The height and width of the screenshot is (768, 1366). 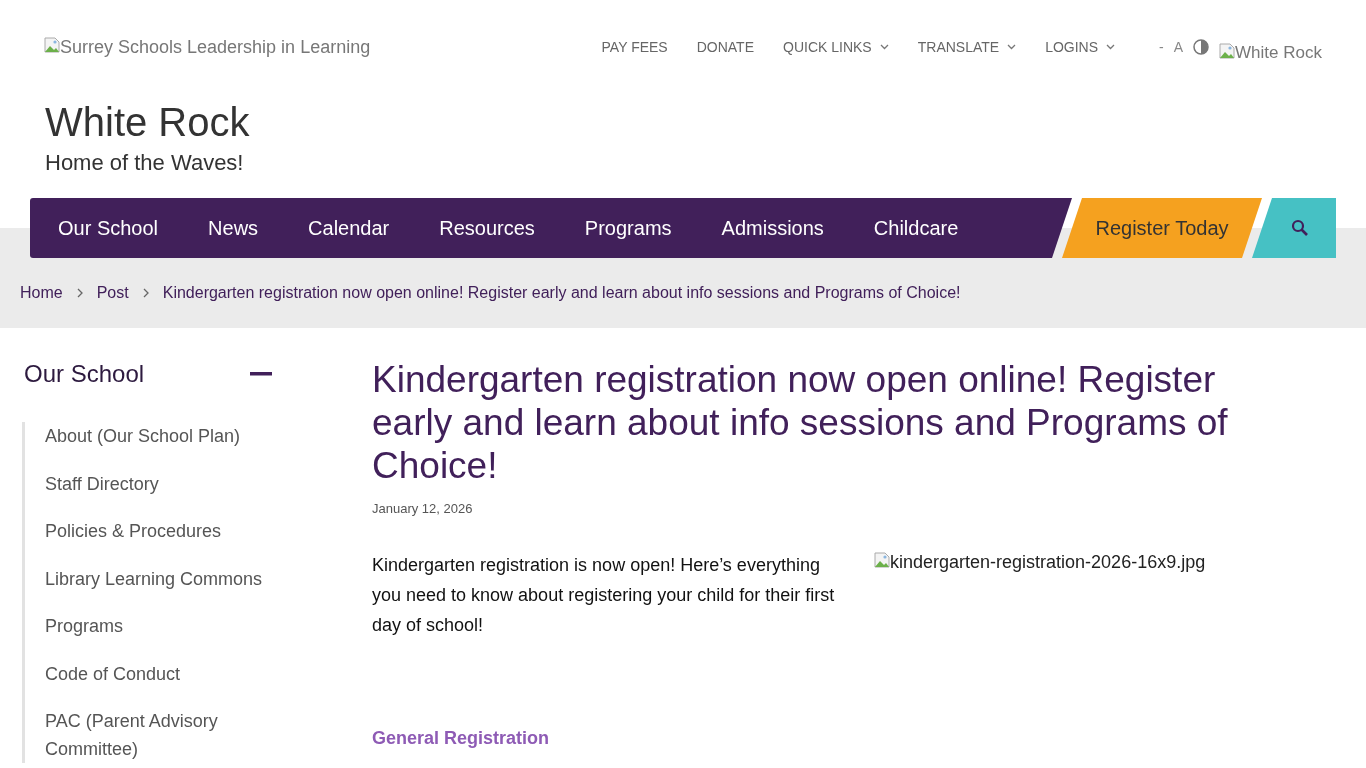 I want to click on utility-link: QUICK LINKS, so click(x=836, y=47).